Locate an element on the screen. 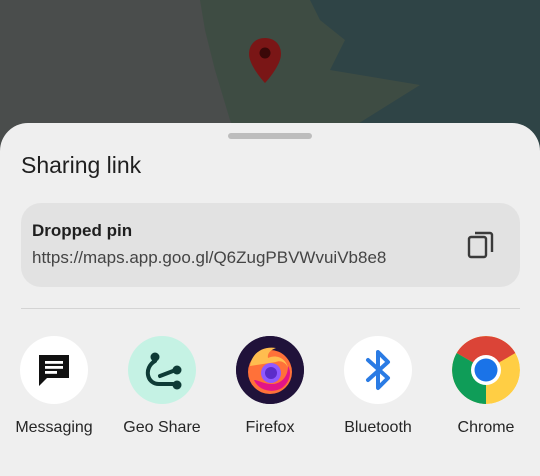 This screenshot has height=476, width=540. copy-icon is located at coordinates (480, 245).